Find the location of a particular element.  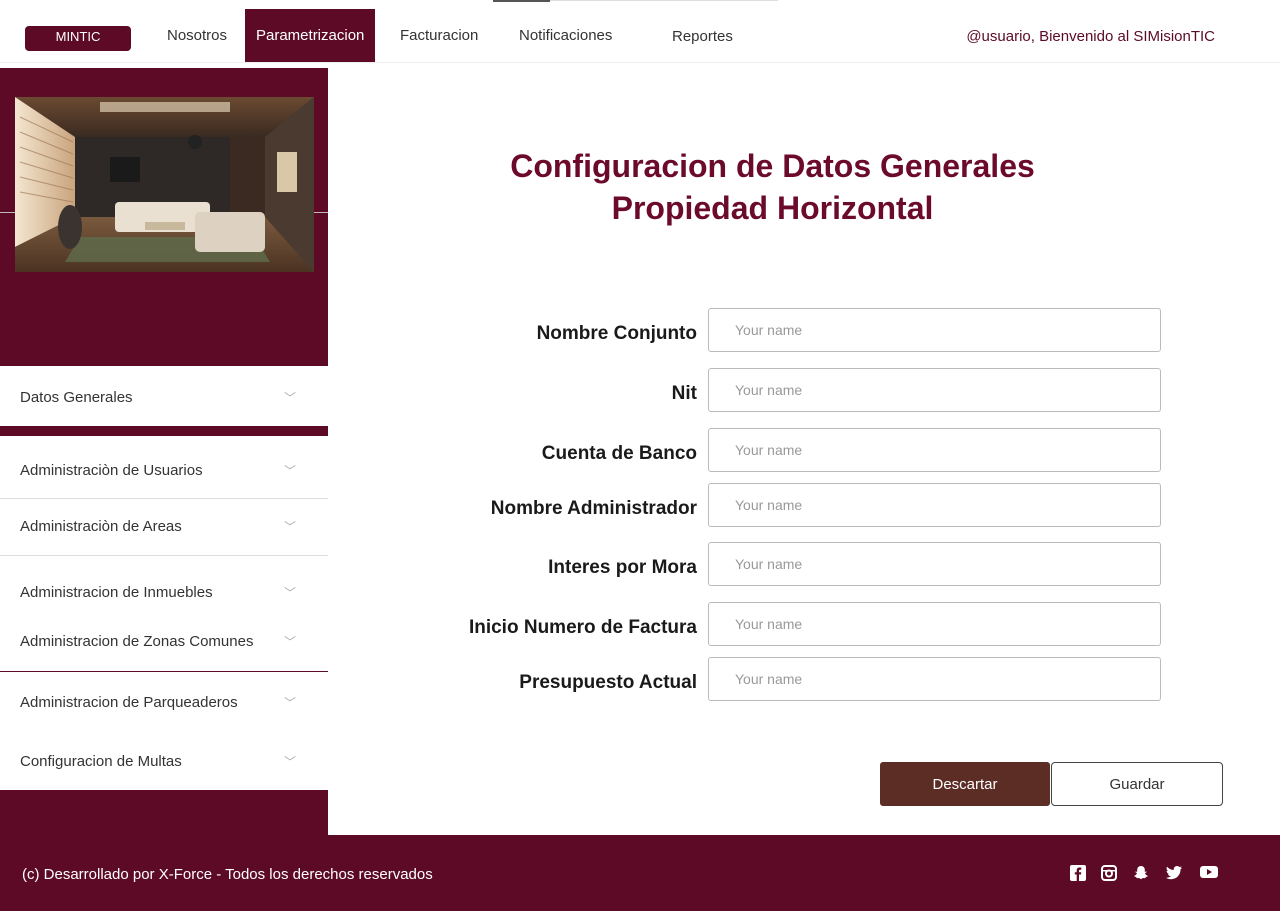

sidebar-item-usuarios: Administraciòn de Usuarios ﹀ is located at coordinates (164, 470).